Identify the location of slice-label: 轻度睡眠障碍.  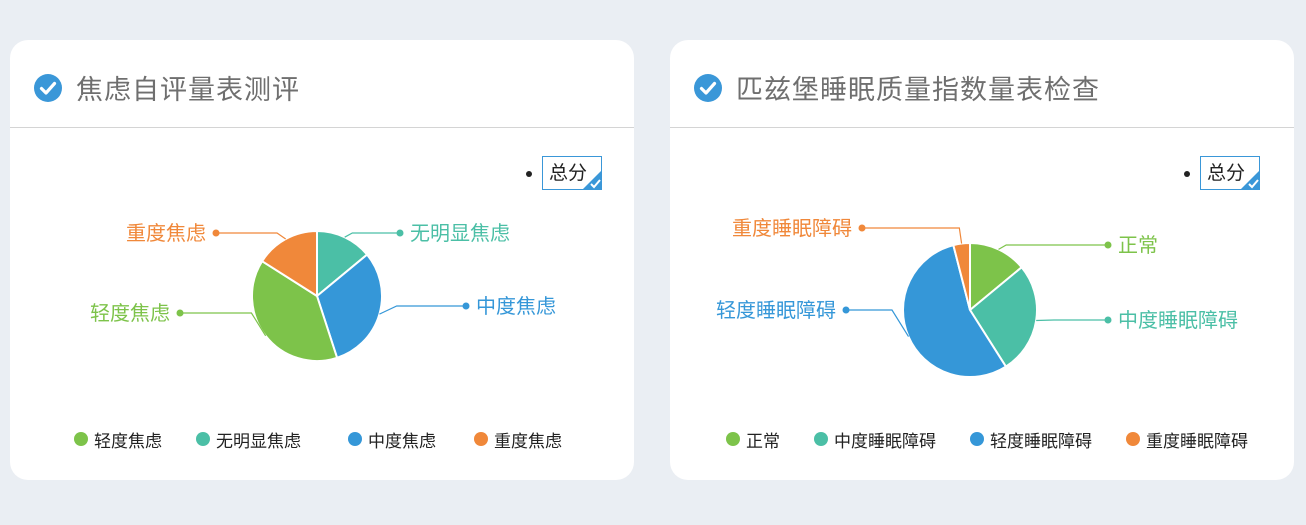
(776, 310).